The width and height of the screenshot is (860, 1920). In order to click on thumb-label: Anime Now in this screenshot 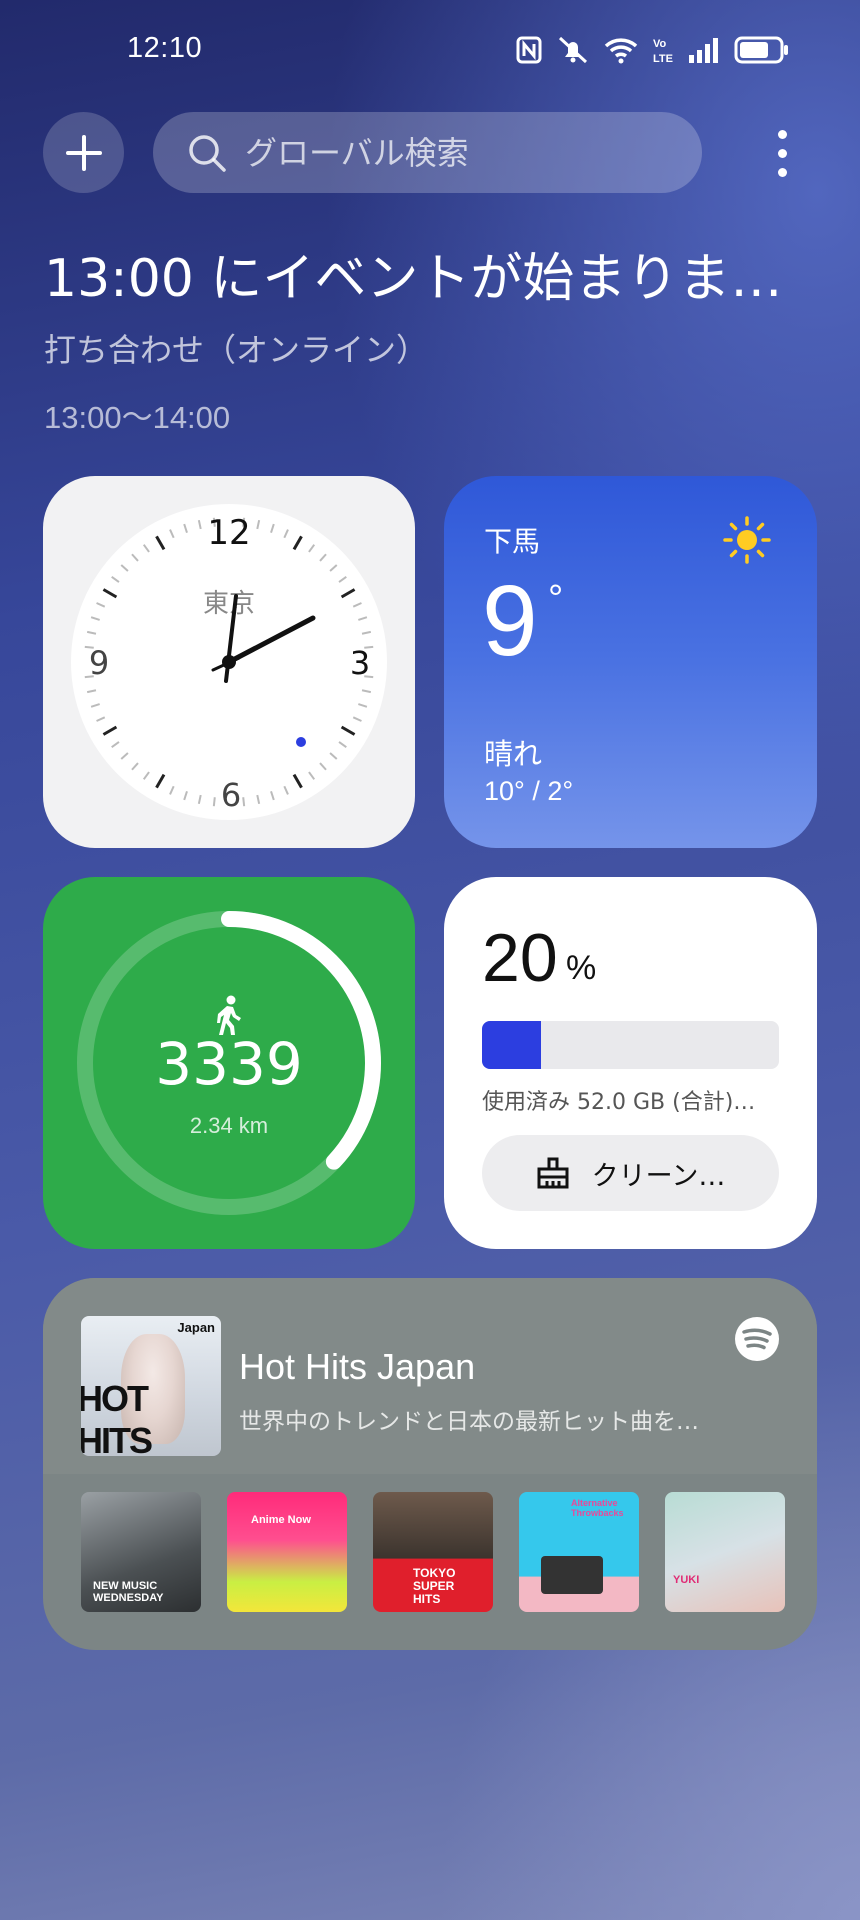, I will do `click(281, 1520)`.